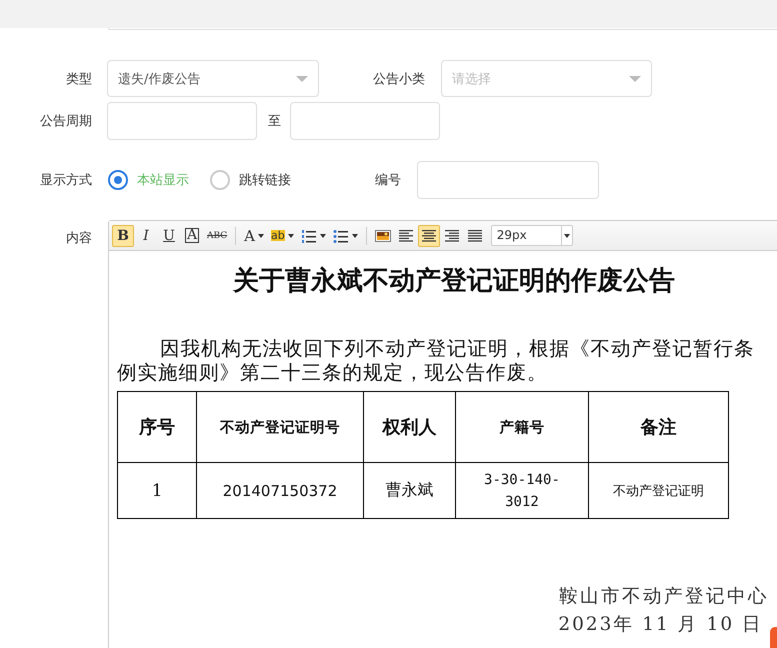 The image size is (777, 648). I want to click on table-header: 备注, so click(658, 427).